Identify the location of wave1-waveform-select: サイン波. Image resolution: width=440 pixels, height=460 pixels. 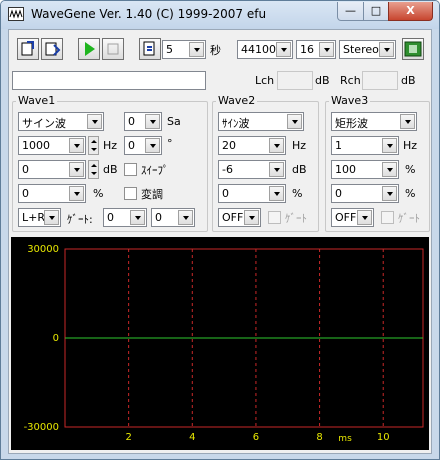
(61, 121).